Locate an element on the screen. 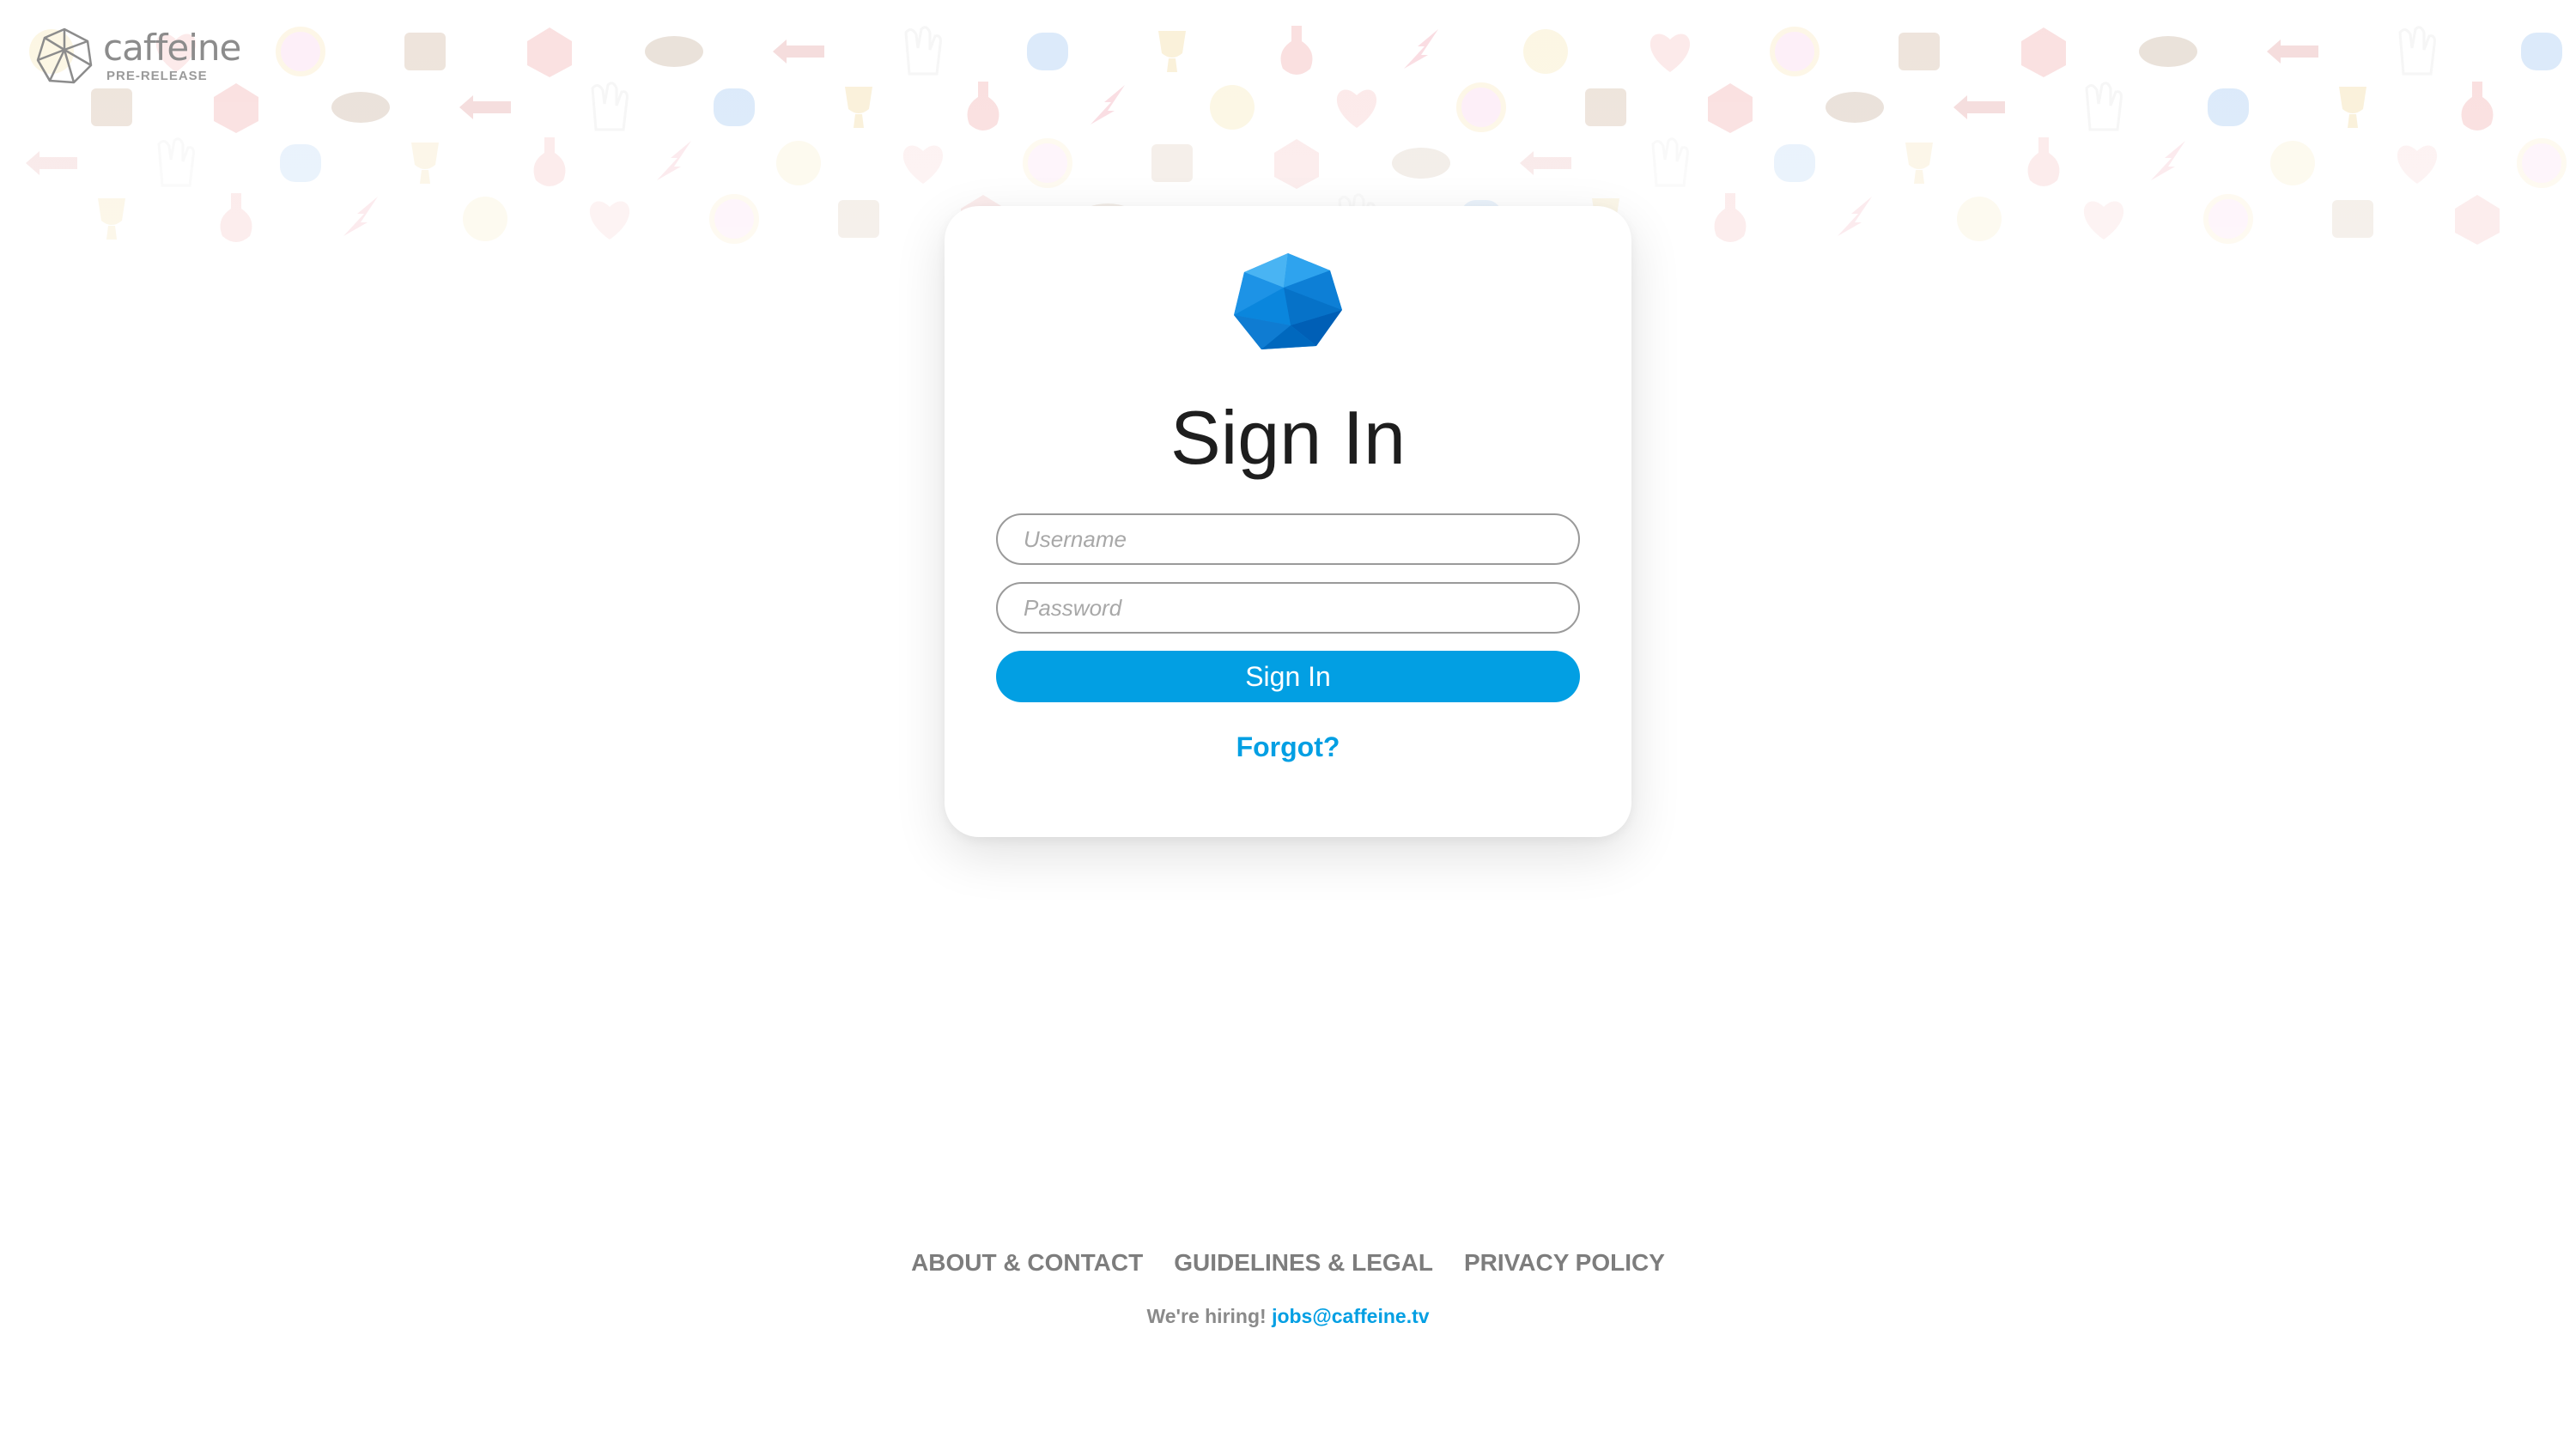 The height and width of the screenshot is (1432, 2576). footer-link-guidelines: GUIDELINES & LEGAL is located at coordinates (1303, 1263).